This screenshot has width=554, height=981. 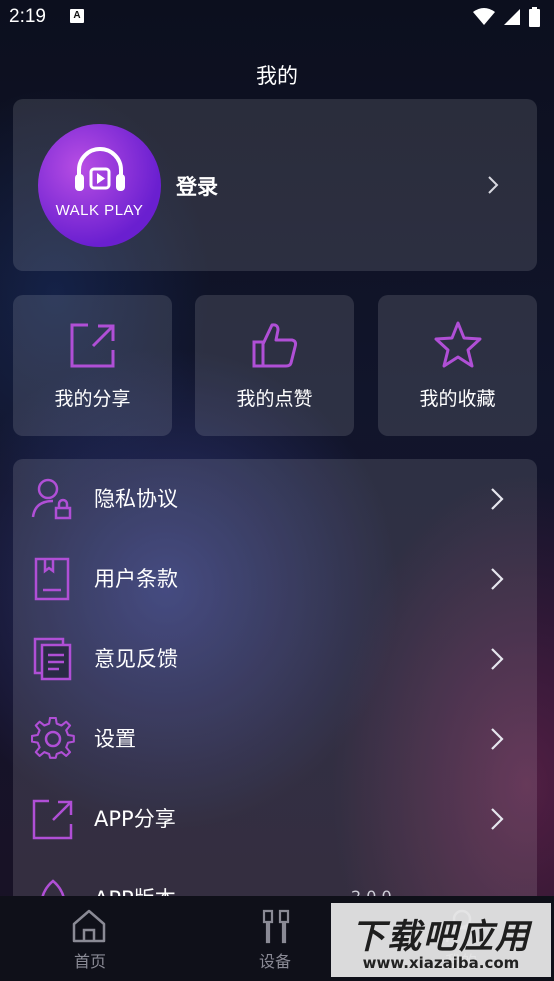 I want to click on walk-play-logo: WALK PLAY, so click(x=99, y=185).